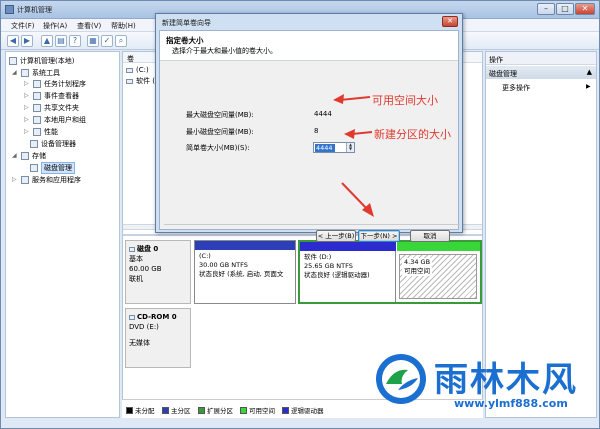  Describe the element at coordinates (357, 199) in the screenshot. I see `arrow-next` at that location.